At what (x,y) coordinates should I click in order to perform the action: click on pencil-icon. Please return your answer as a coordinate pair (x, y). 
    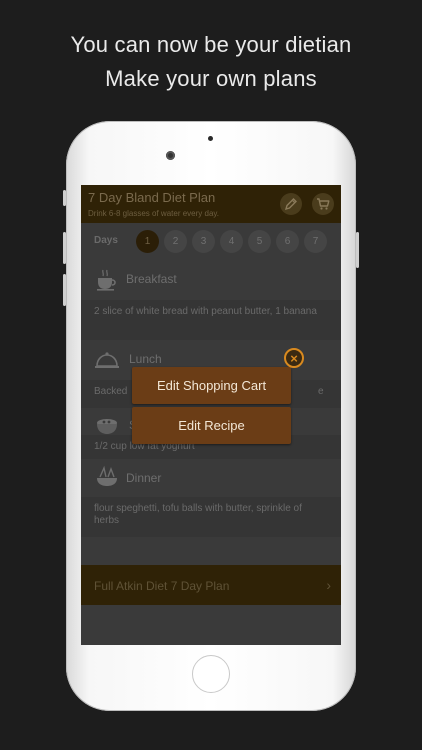
    Looking at the image, I should click on (290, 204).